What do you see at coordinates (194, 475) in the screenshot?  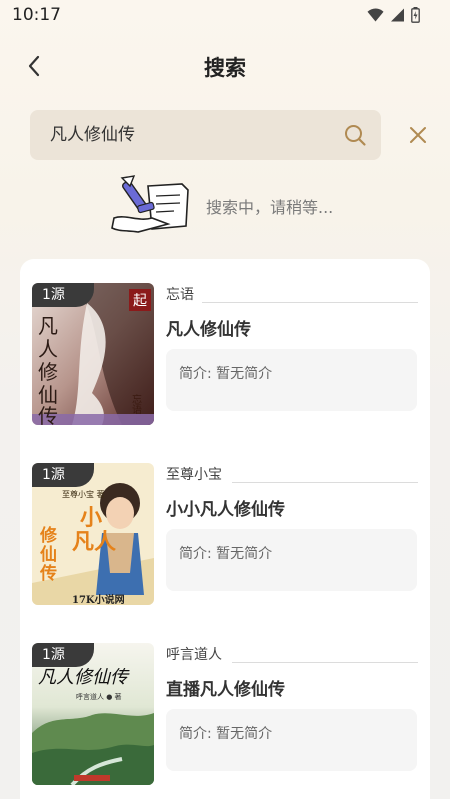 I see `book-author: 至尊小宝` at bounding box center [194, 475].